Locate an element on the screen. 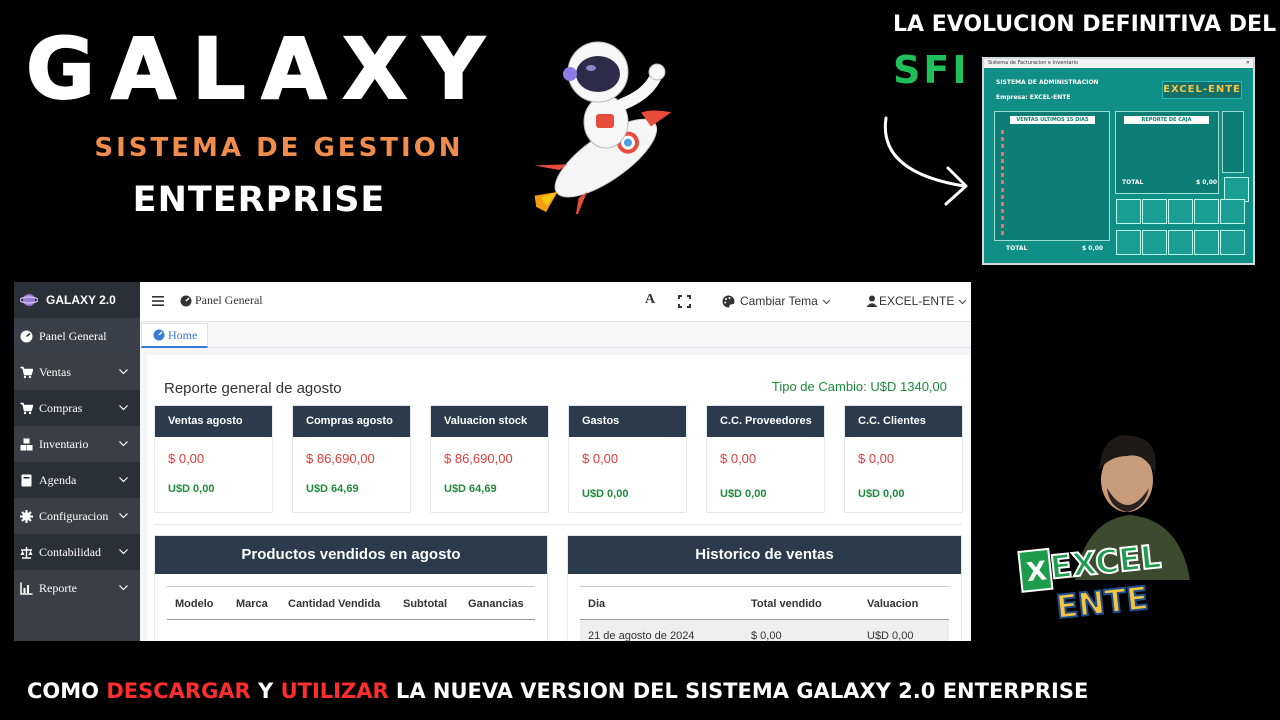  sales-history-title: Historico de ventas is located at coordinates (764, 555).